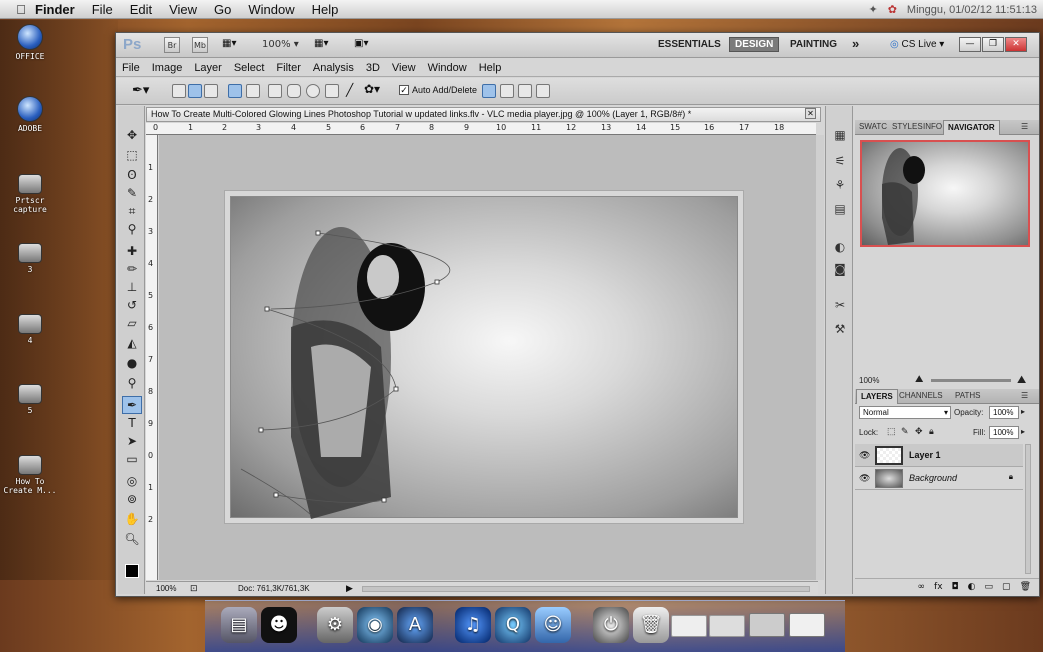 This screenshot has width=1043, height=652. I want to click on blur-tool-icon: ●, so click(132, 363).